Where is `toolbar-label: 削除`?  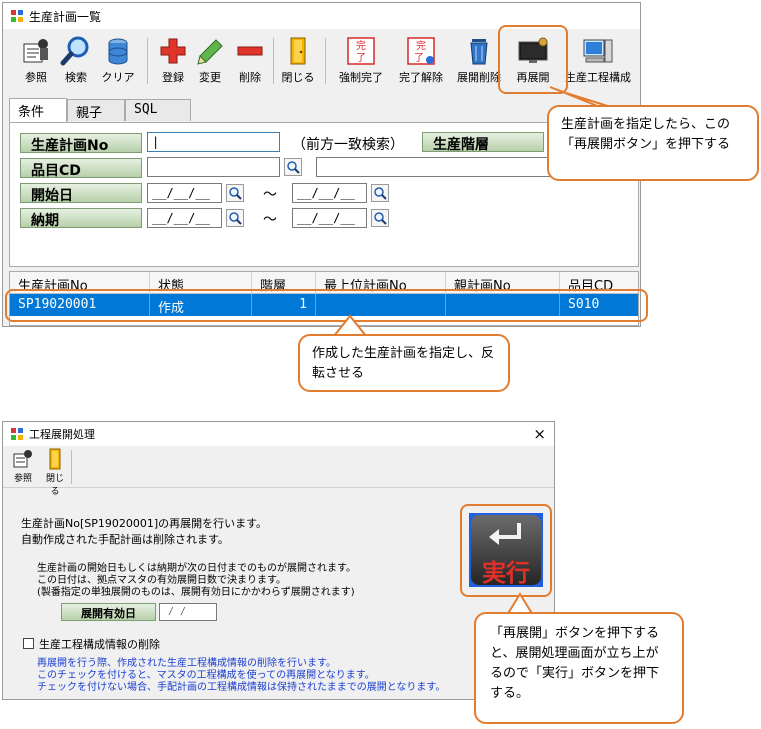 toolbar-label: 削除 is located at coordinates (250, 77).